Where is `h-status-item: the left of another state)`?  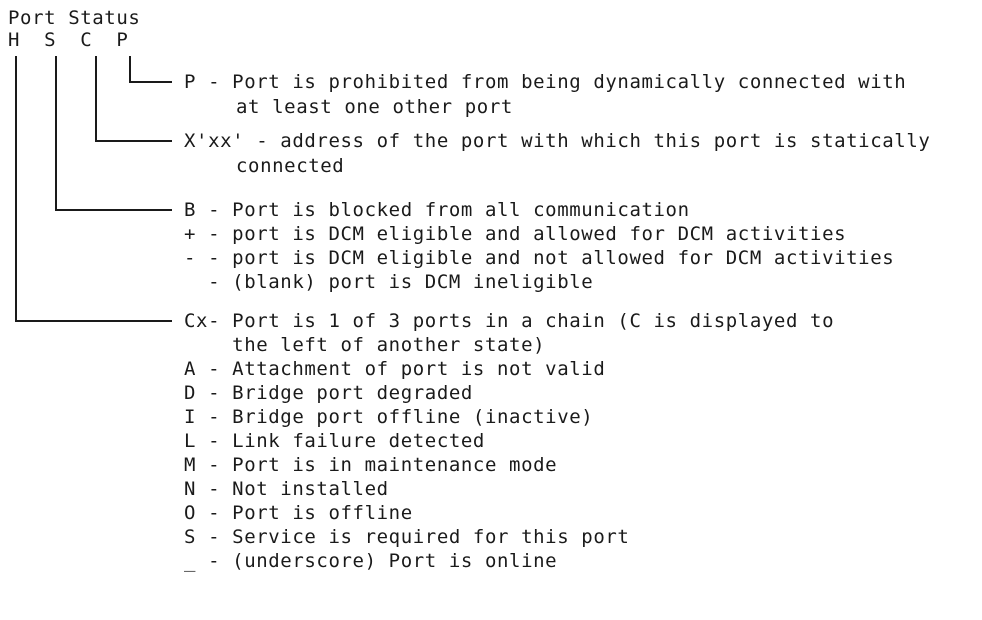
h-status-item: the left of another state) is located at coordinates (365, 345).